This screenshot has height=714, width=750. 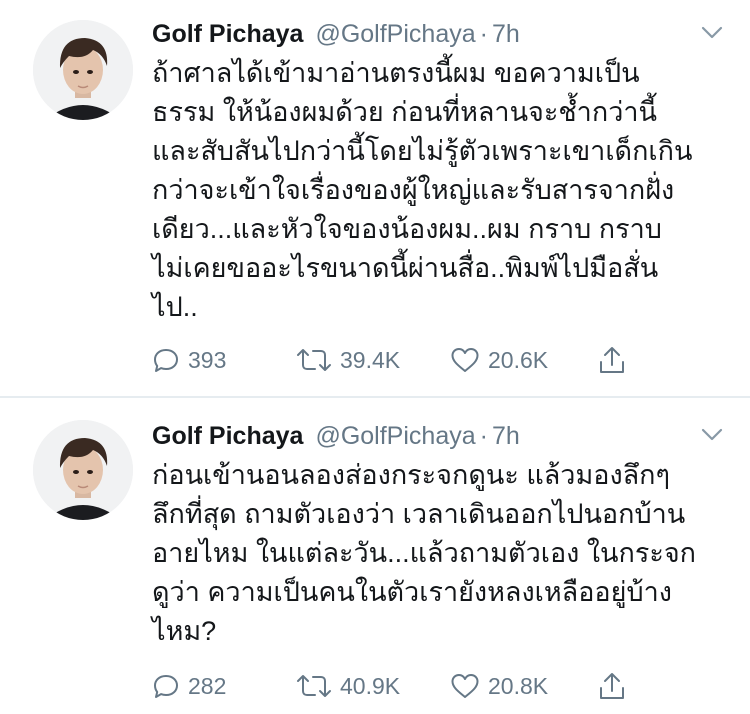 I want to click on tweet-text-line: ก่อนเข้านอนลองส่องกระจกดูนะ แล้วมองลึกๆ, so click(x=411, y=475).